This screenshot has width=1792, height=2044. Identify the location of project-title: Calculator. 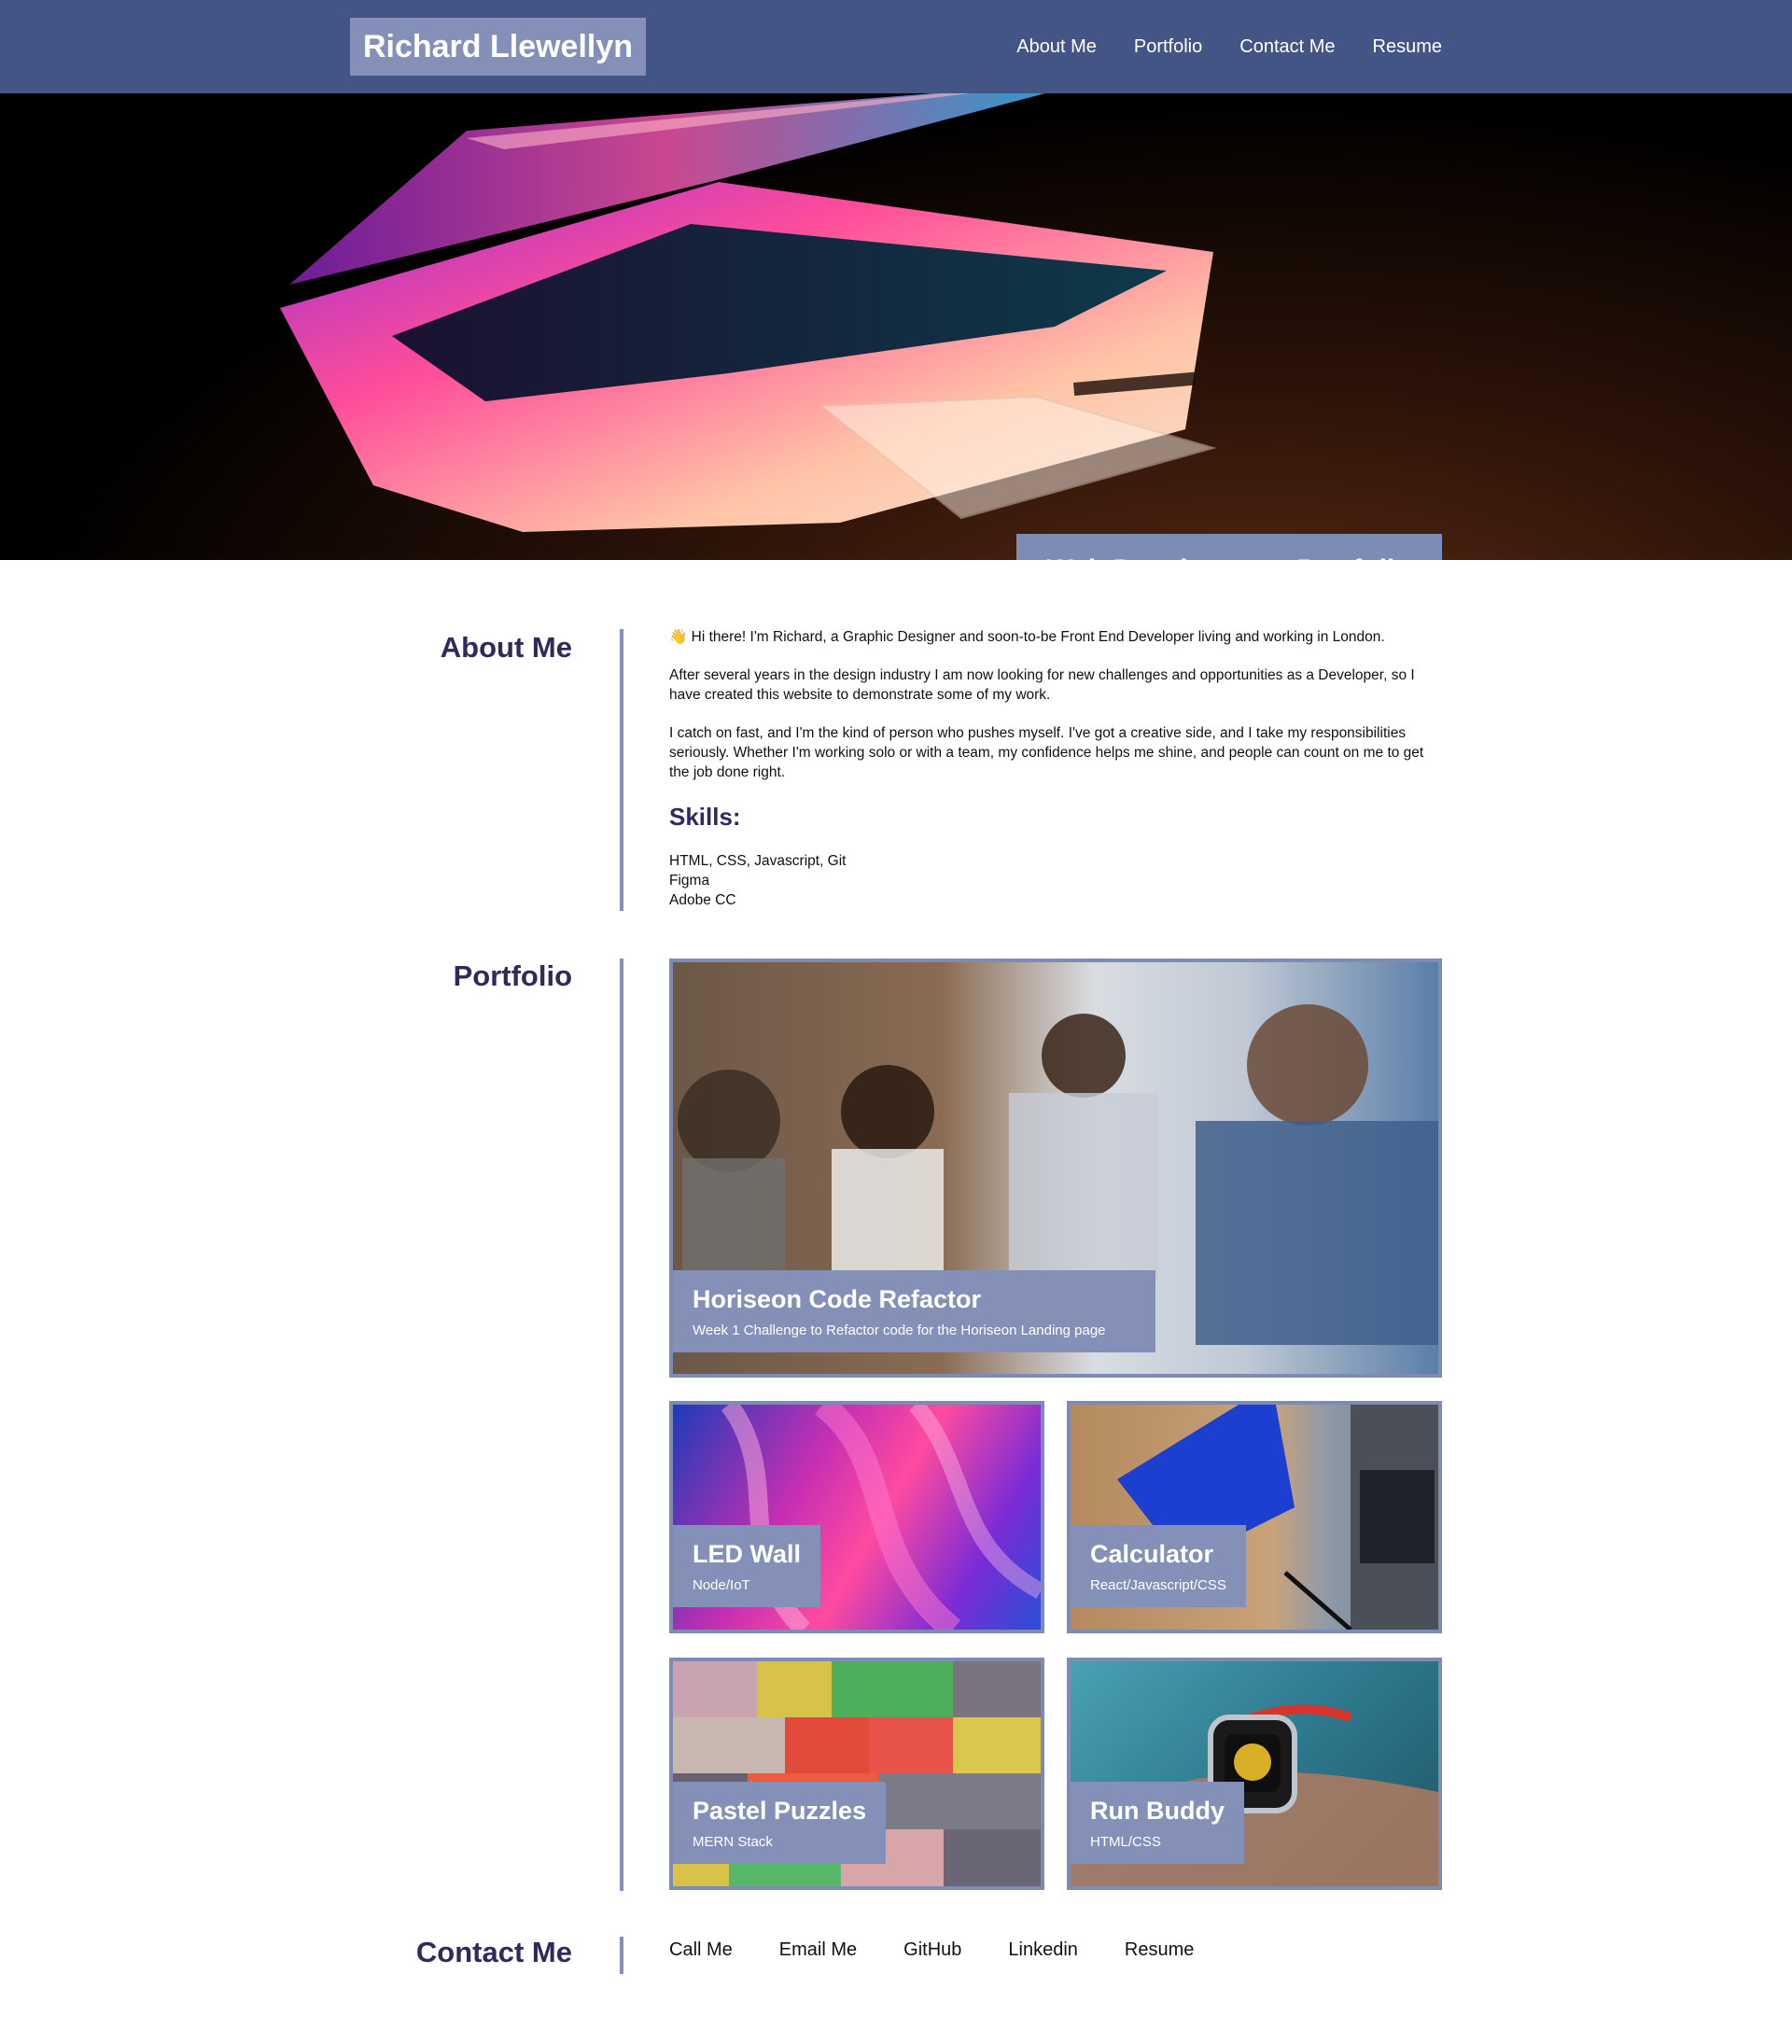
(1152, 1554).